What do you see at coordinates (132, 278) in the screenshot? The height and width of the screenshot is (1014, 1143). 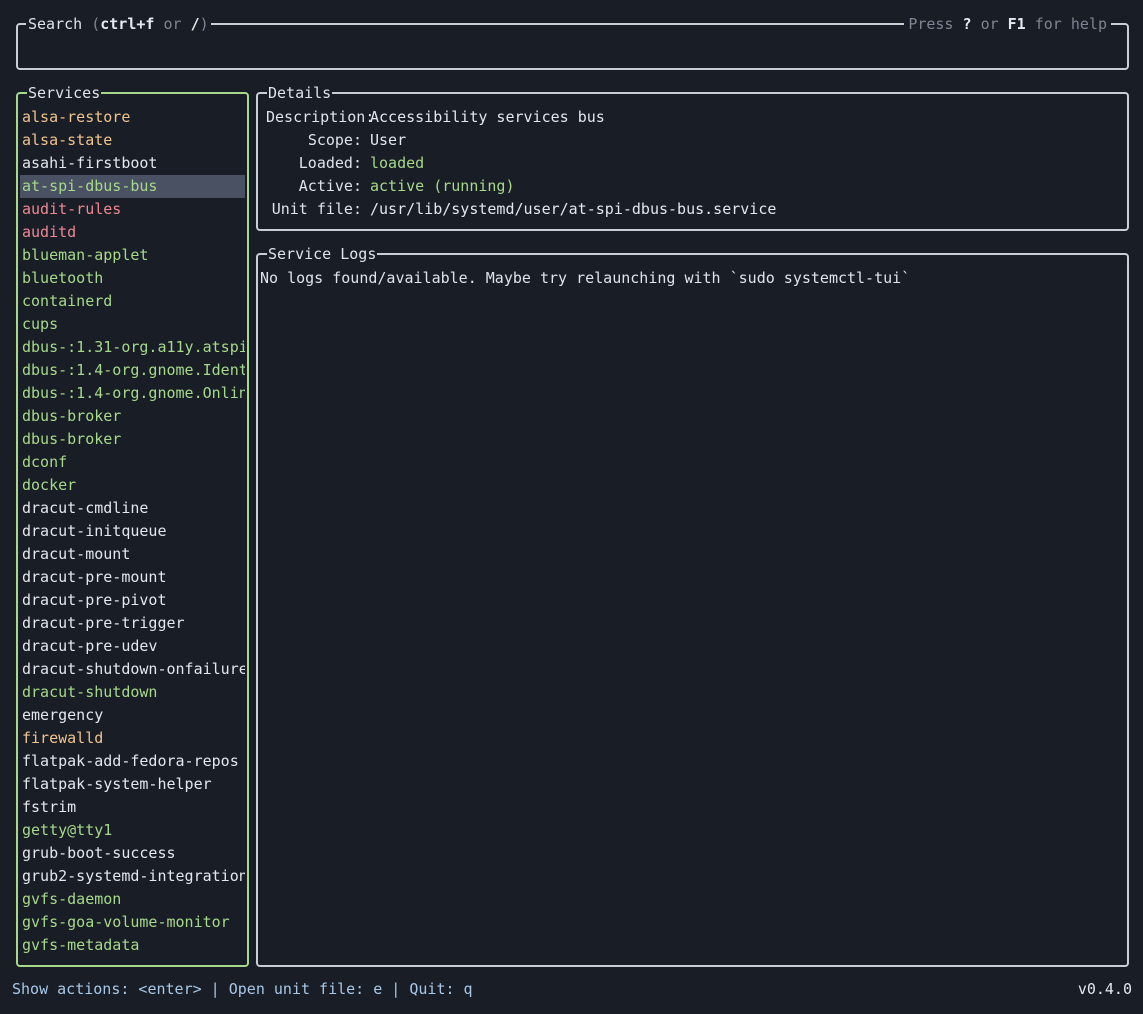 I see `service-item: bluetooth` at bounding box center [132, 278].